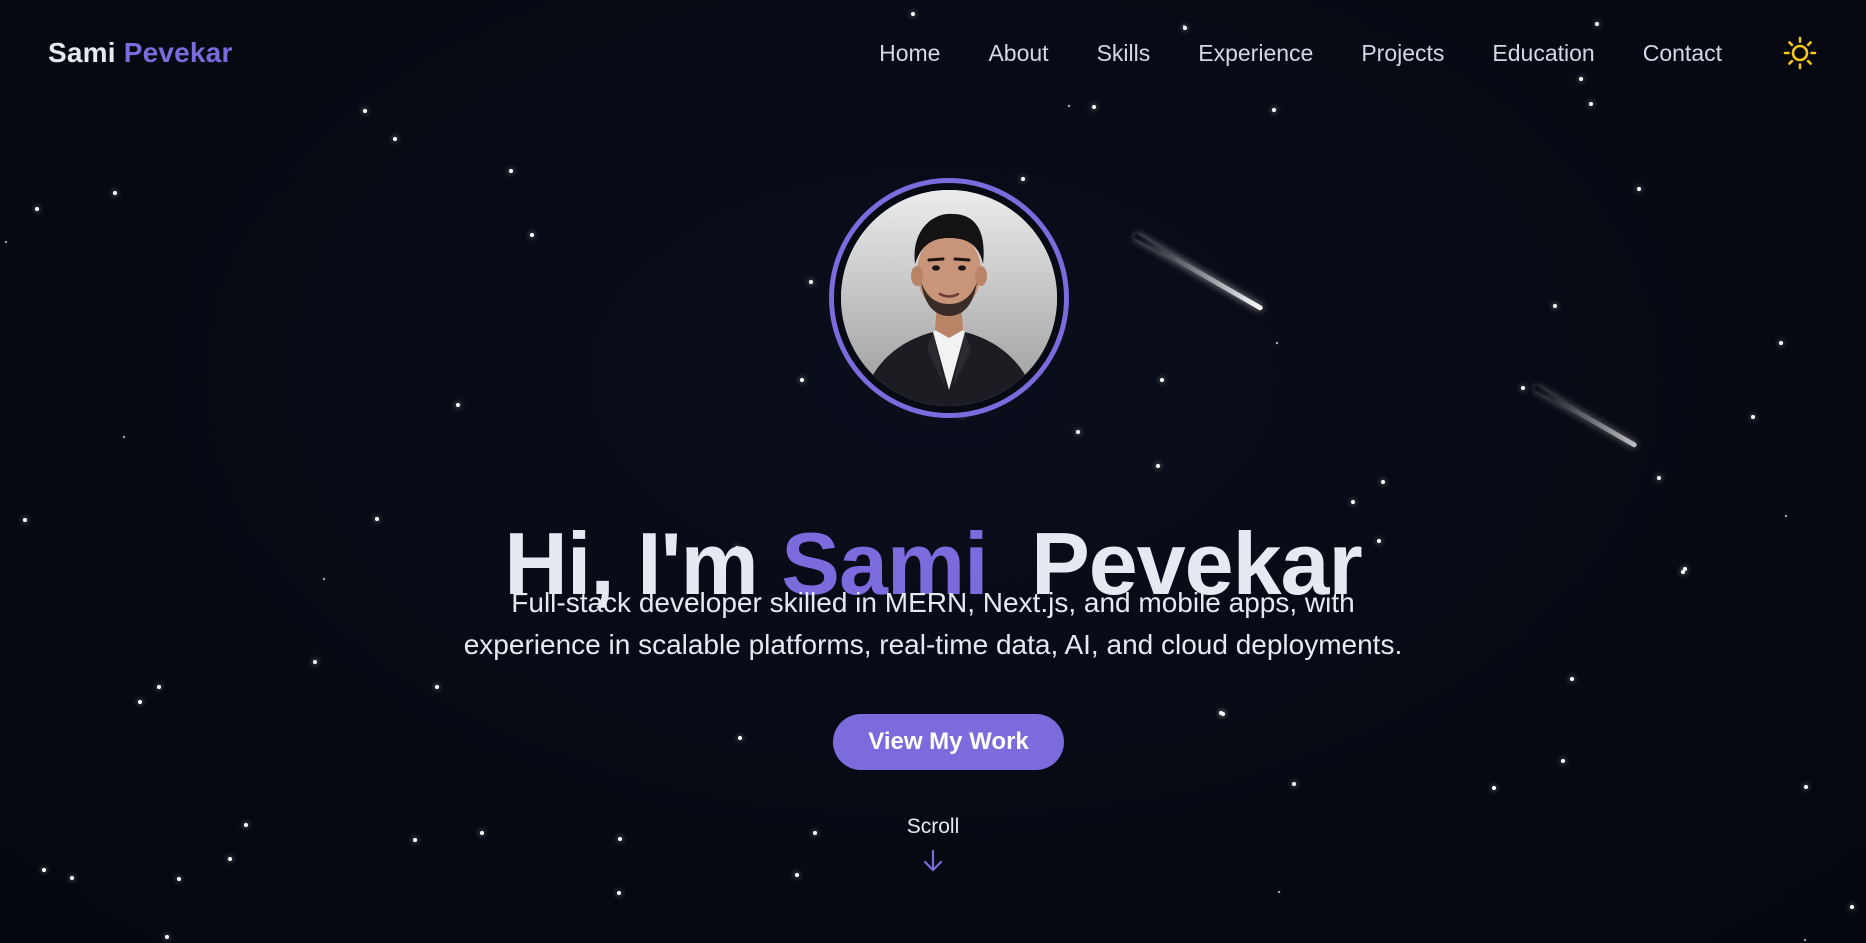 Image resolution: width=1866 pixels, height=943 pixels. Describe the element at coordinates (933, 863) in the screenshot. I see `arrow-down-icon` at that location.